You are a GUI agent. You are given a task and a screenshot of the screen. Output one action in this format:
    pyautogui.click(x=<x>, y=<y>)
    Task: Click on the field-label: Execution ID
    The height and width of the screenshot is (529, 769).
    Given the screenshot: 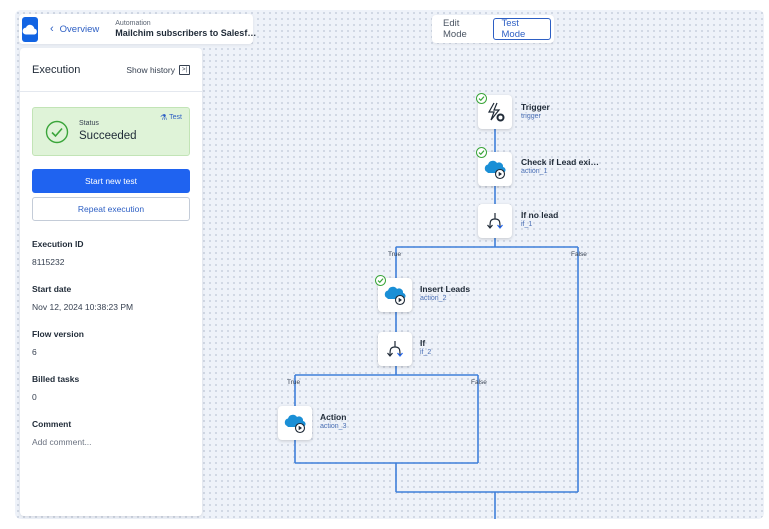 What is the action you would take?
    pyautogui.click(x=58, y=244)
    